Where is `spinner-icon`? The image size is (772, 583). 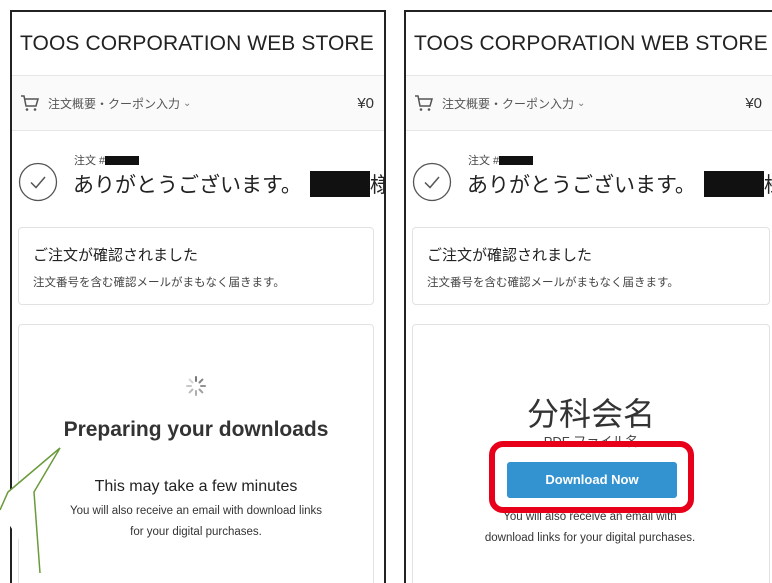
spinner-icon is located at coordinates (196, 386).